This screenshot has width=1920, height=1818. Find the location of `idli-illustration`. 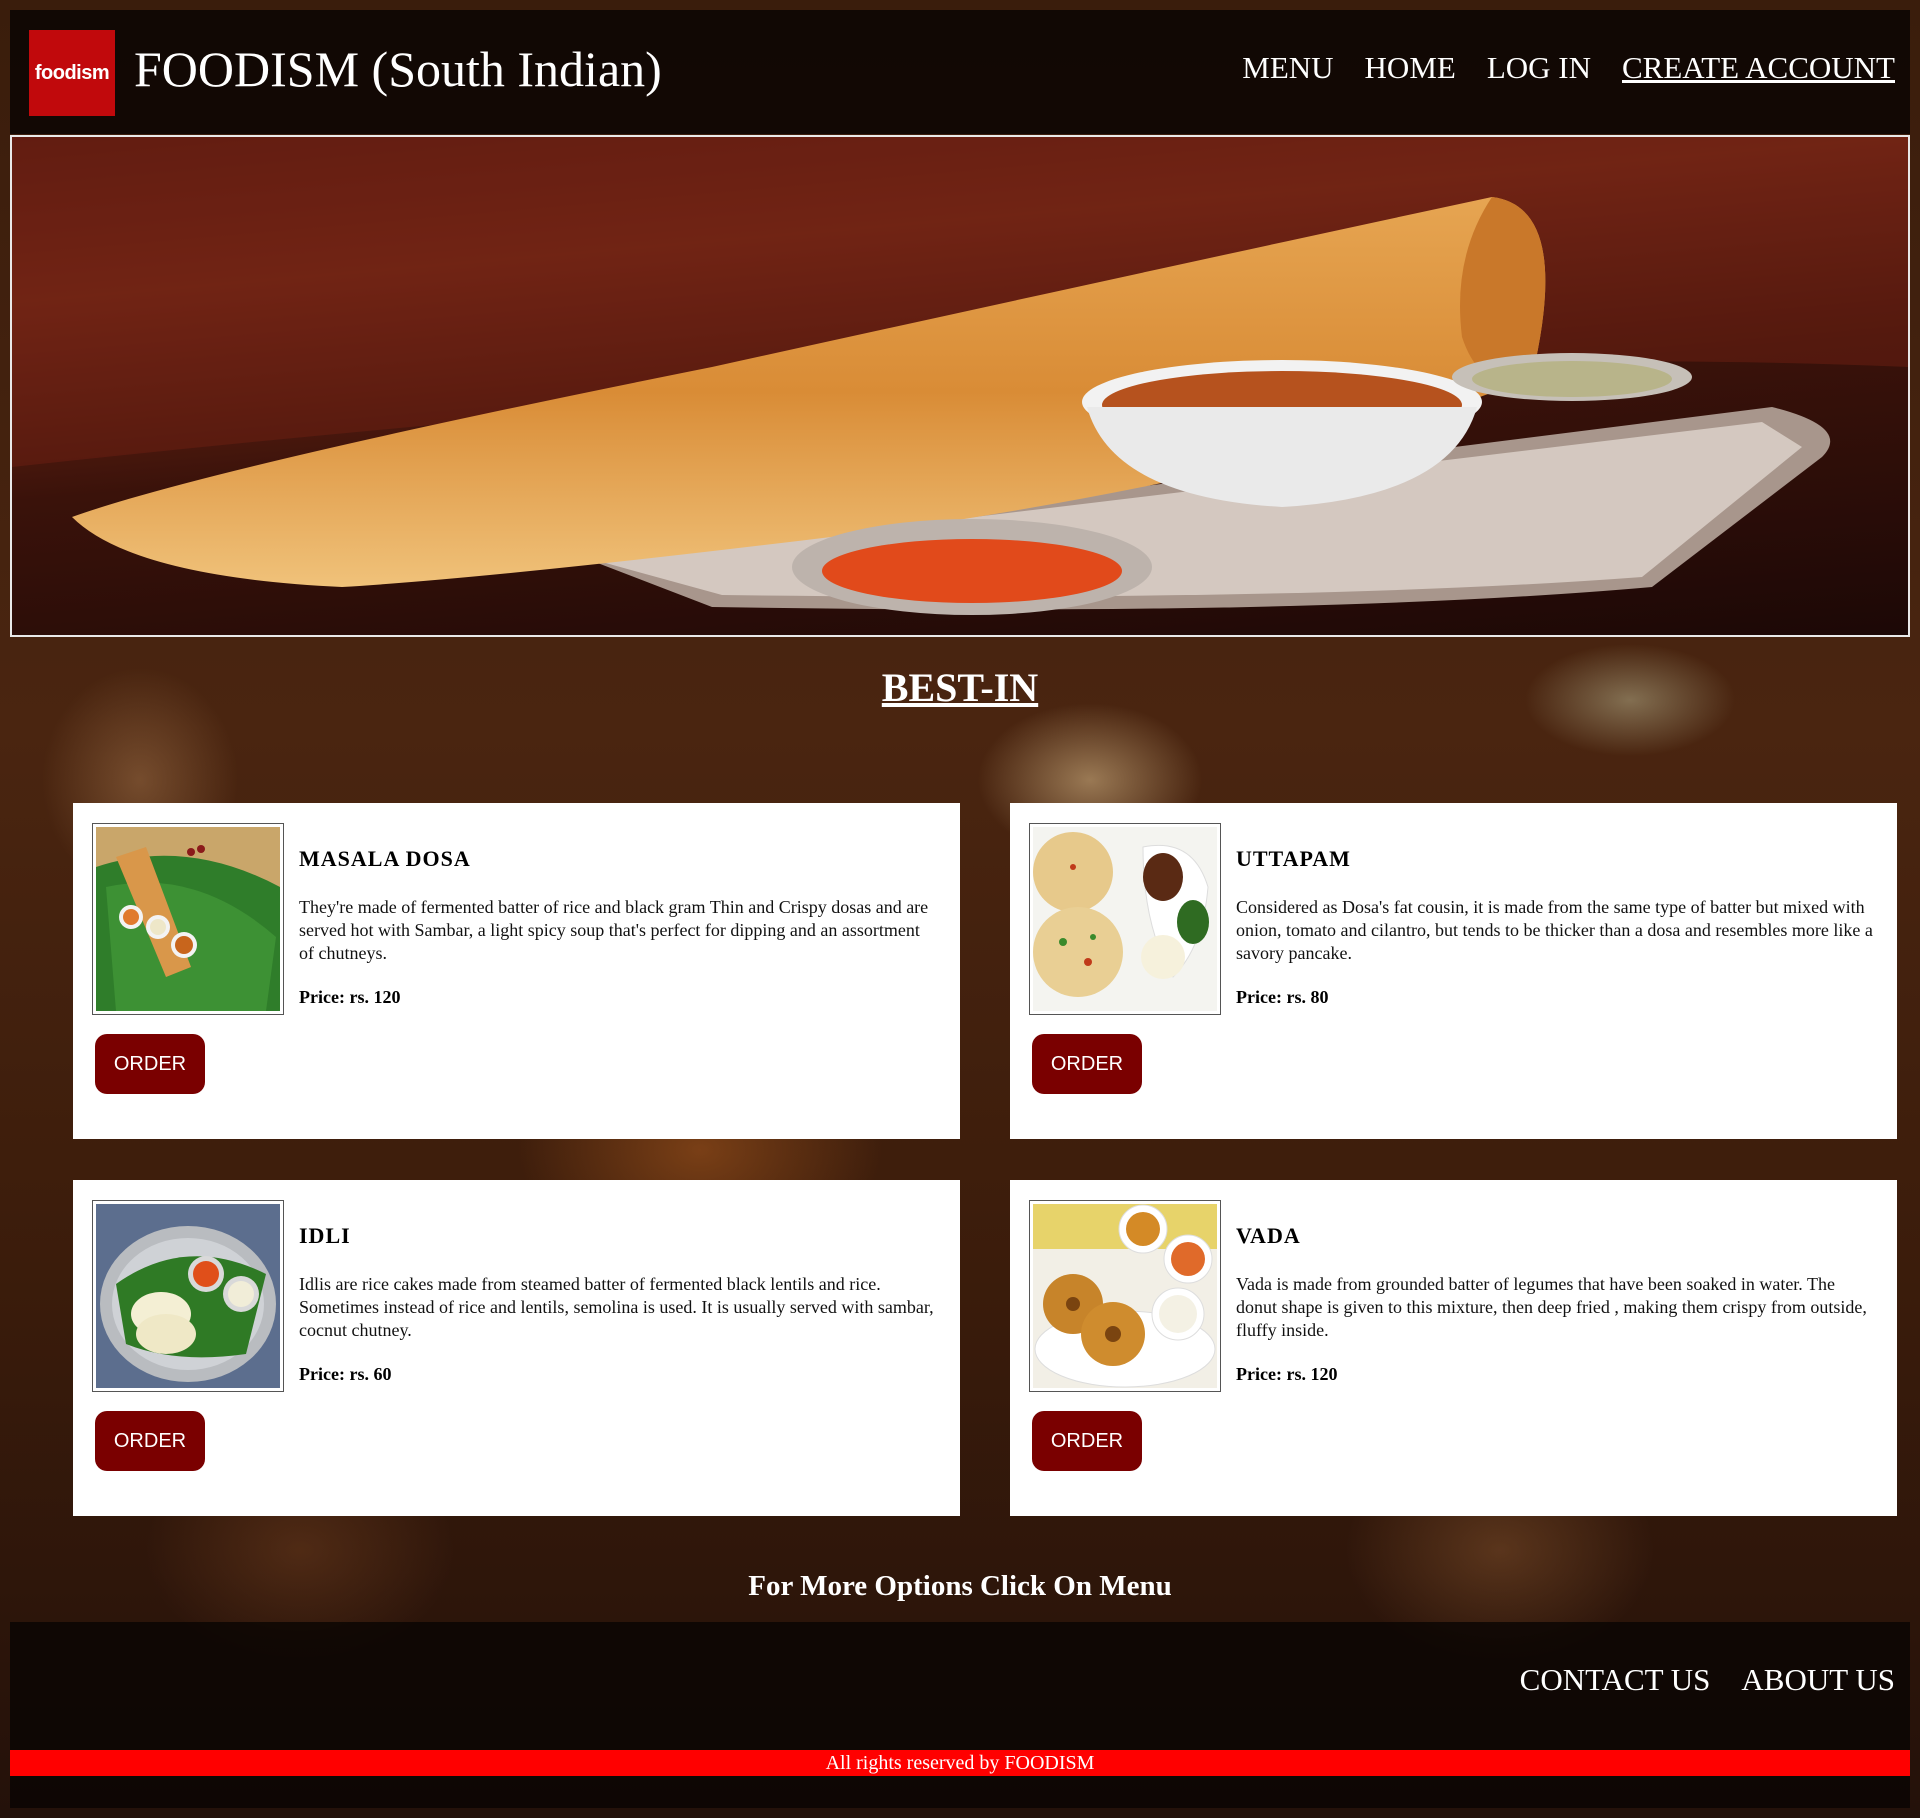

idli-illustration is located at coordinates (188, 1296).